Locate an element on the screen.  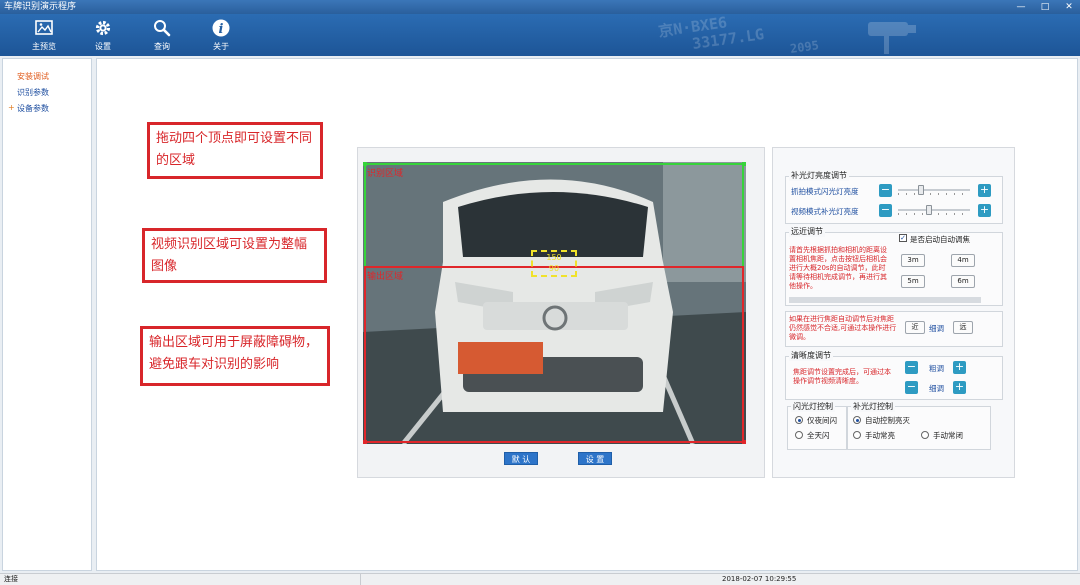
sidebar-item-label: 设备参数 is located at coordinates (33, 108).